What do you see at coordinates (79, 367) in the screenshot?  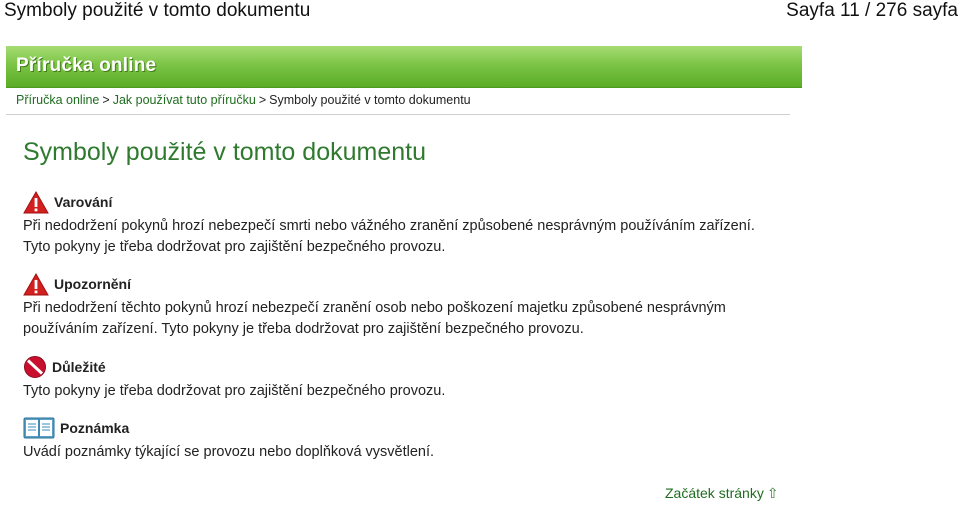 I see `important-label: Důležité` at bounding box center [79, 367].